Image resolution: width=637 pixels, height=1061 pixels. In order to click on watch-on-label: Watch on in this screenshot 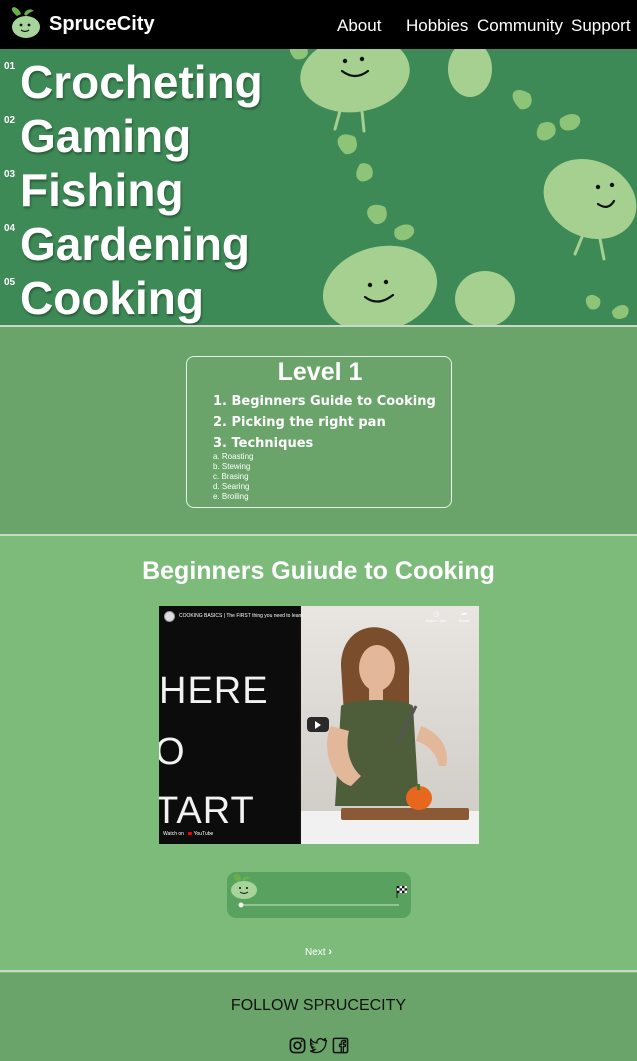, I will do `click(173, 834)`.